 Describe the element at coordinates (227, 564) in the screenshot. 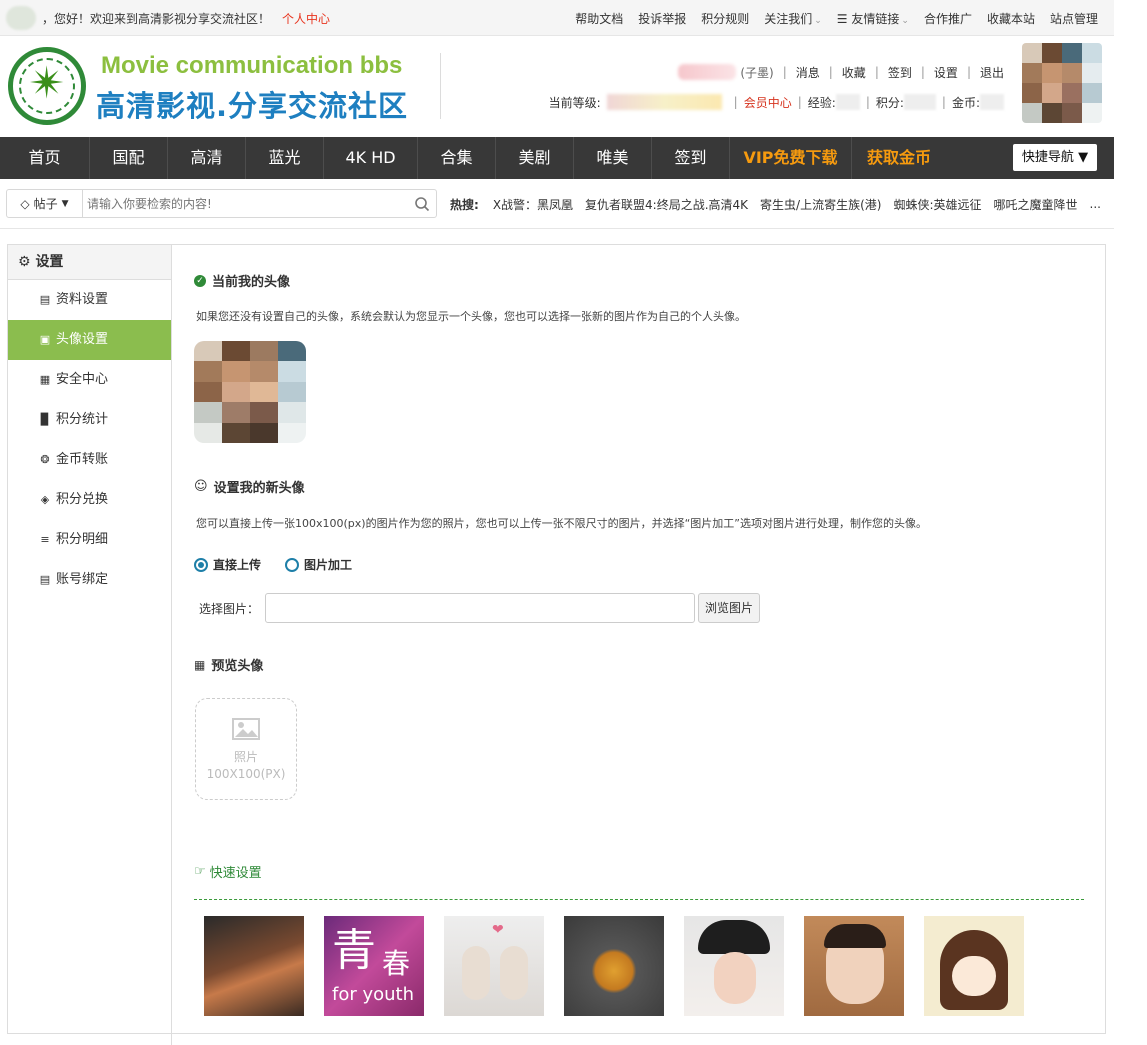

I see `radio-direct-upload: 直接上传` at that location.